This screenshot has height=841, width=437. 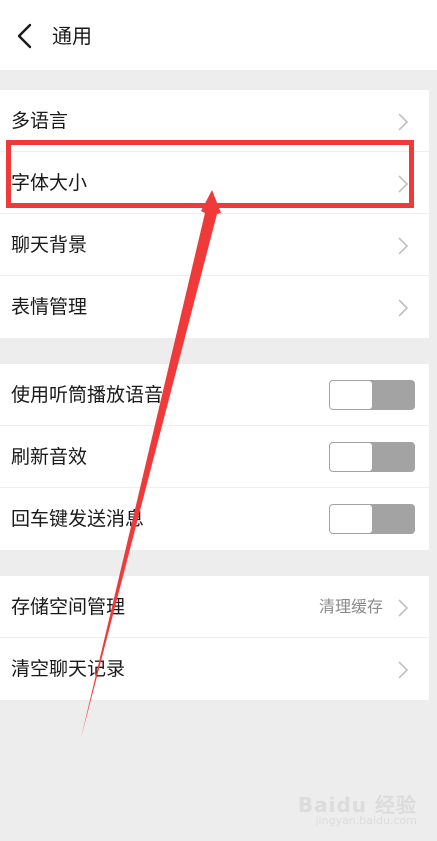 What do you see at coordinates (78, 519) in the screenshot?
I see `row-label: 回车键发送消息` at bounding box center [78, 519].